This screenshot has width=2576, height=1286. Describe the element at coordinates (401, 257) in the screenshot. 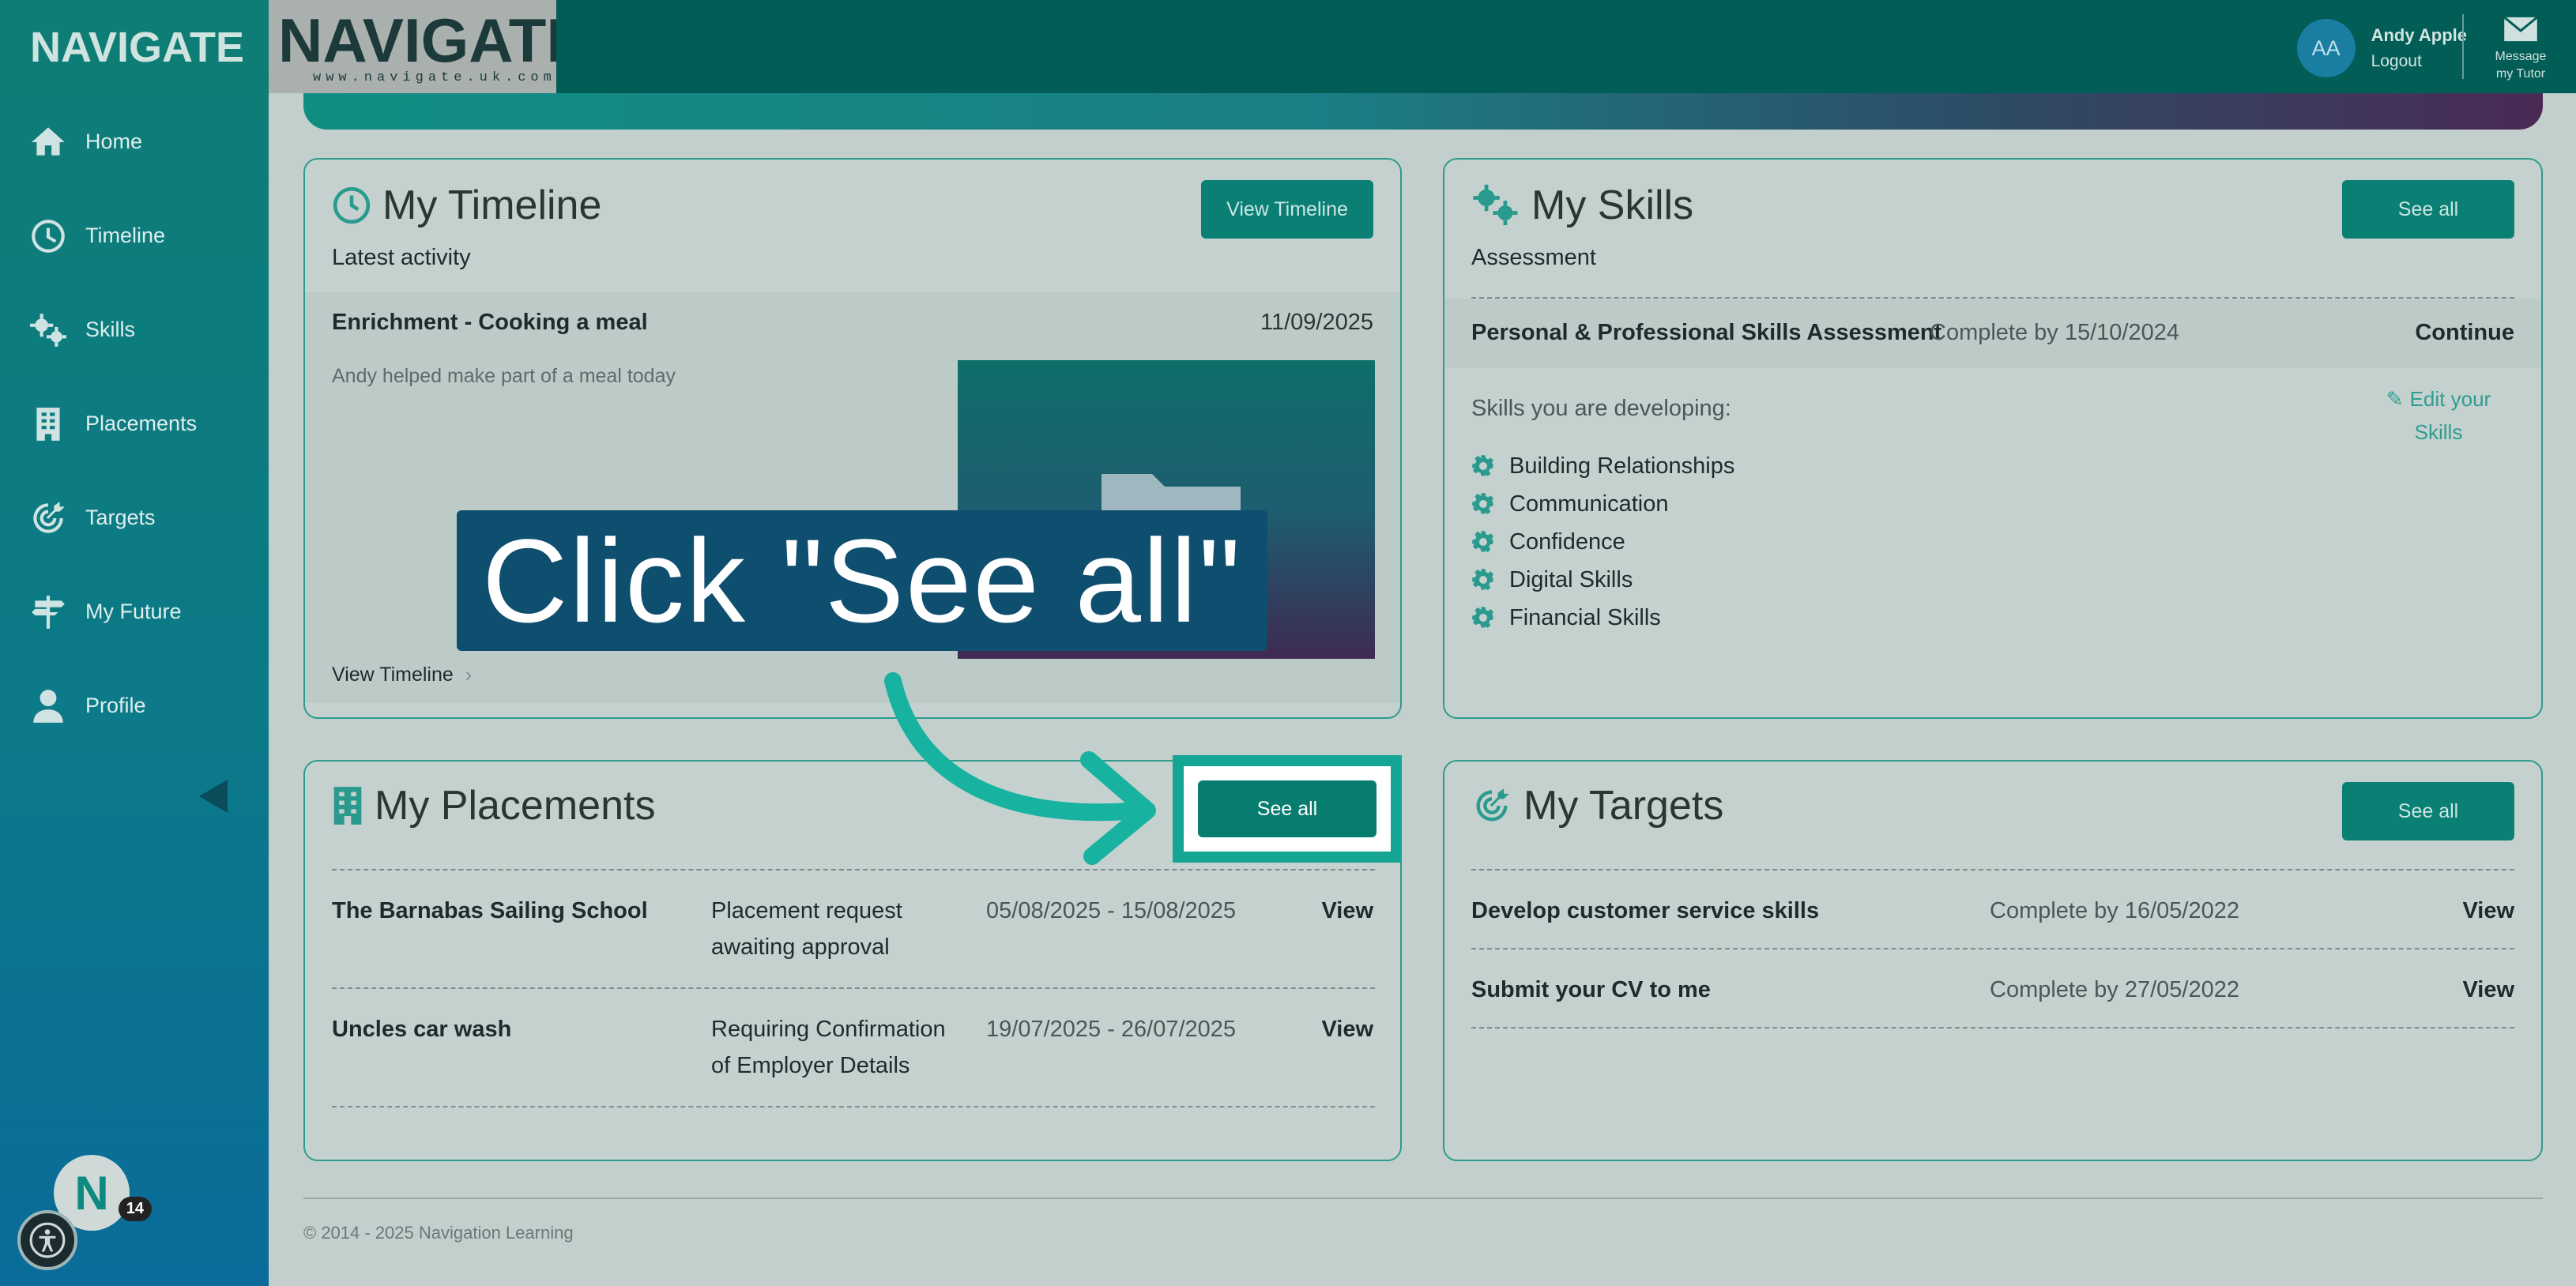

I see `latest-activity-label: Latest activity` at that location.